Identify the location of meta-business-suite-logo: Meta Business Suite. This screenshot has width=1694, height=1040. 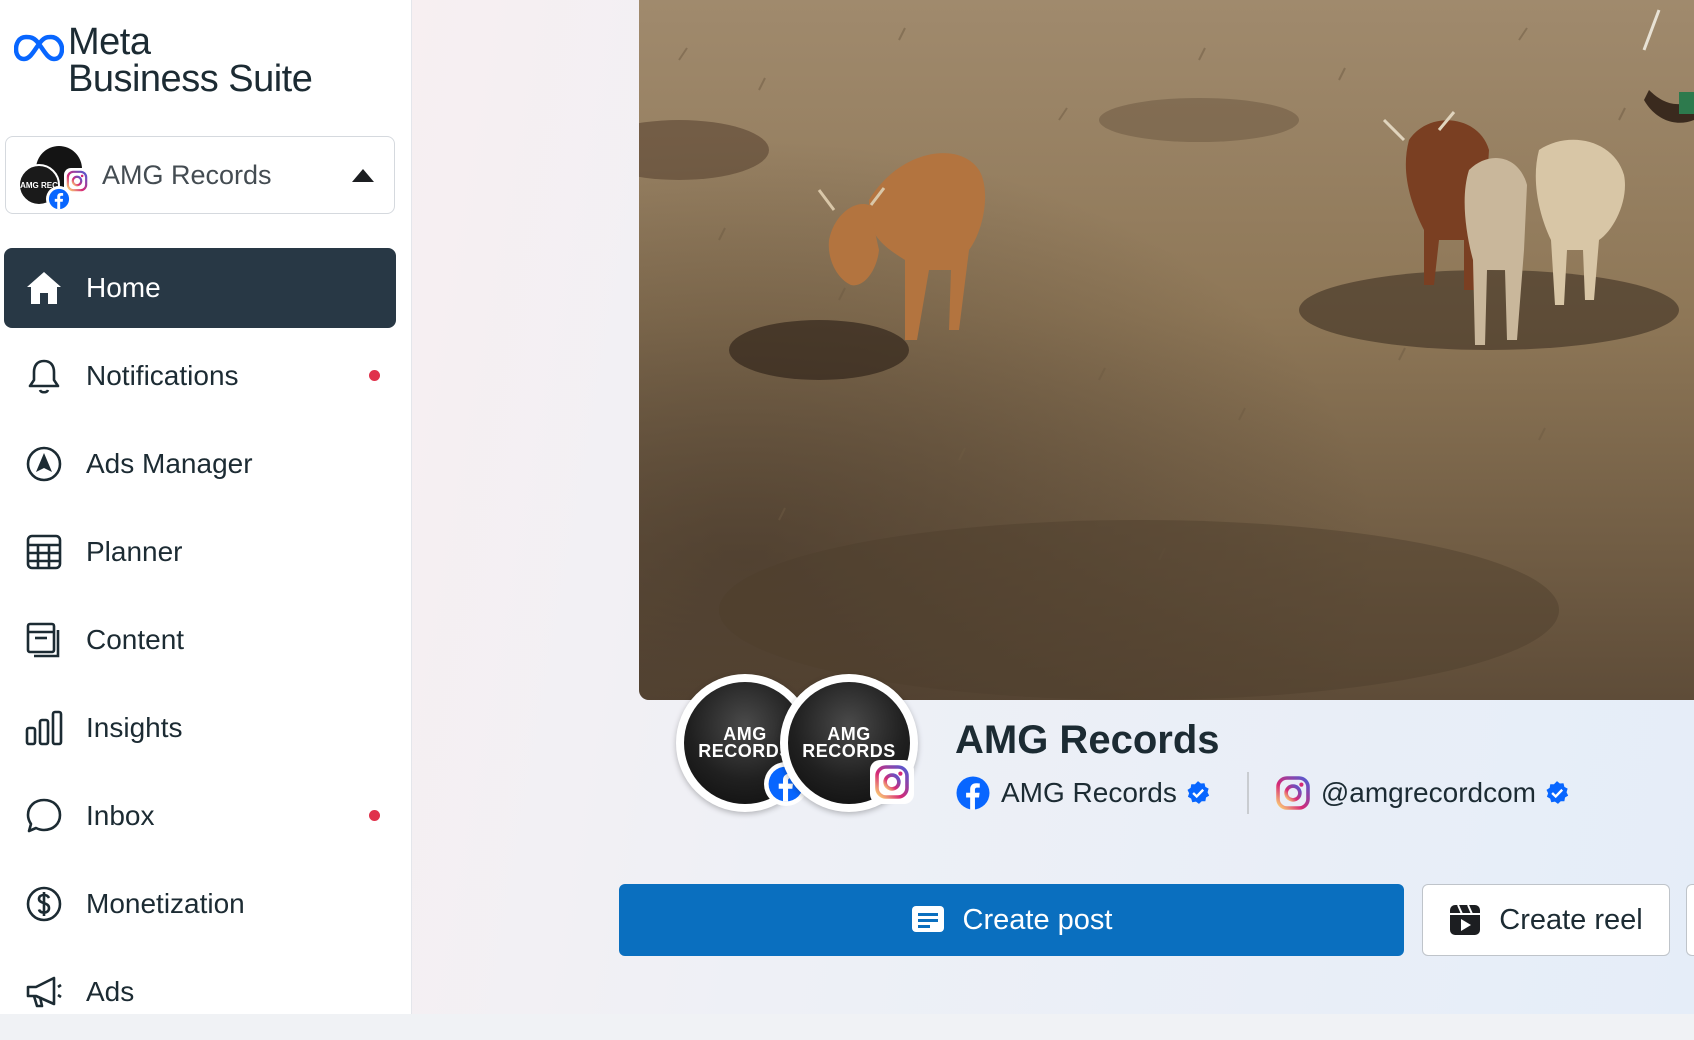
(163, 60).